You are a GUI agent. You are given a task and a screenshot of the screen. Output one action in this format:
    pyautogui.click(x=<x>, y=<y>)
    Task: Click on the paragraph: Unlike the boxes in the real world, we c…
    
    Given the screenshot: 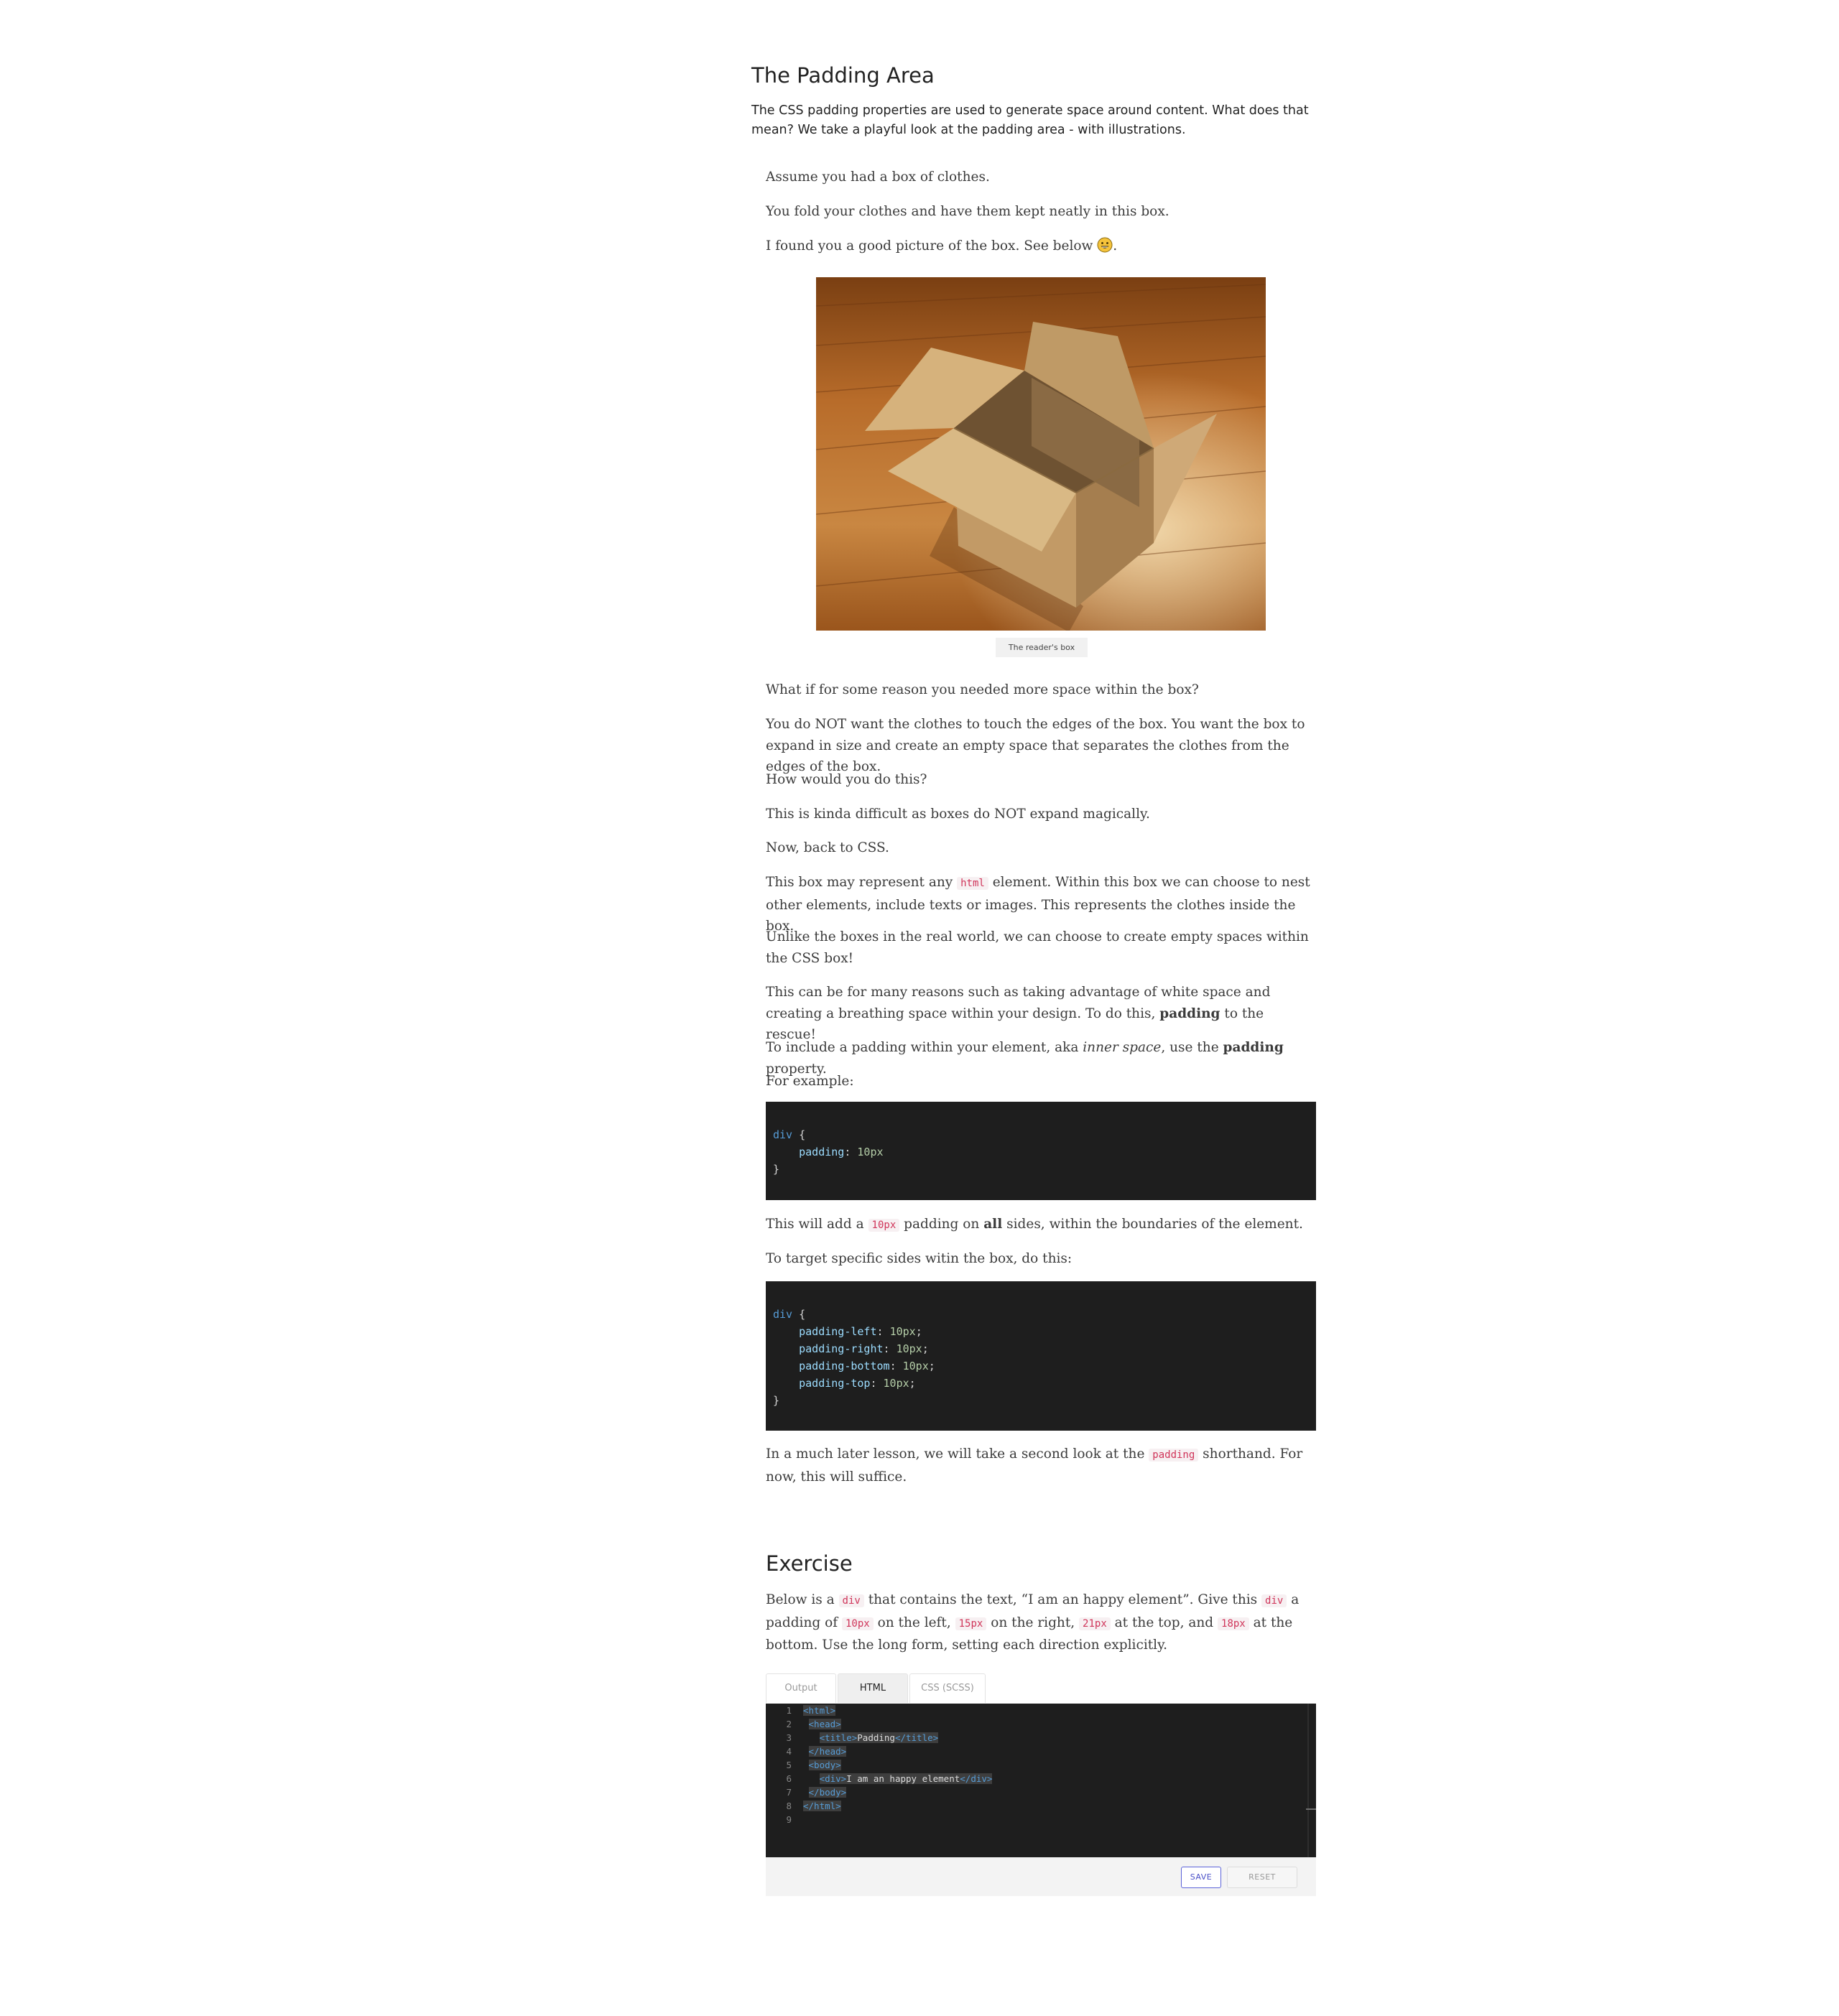 What is the action you would take?
    pyautogui.click(x=1037, y=947)
    